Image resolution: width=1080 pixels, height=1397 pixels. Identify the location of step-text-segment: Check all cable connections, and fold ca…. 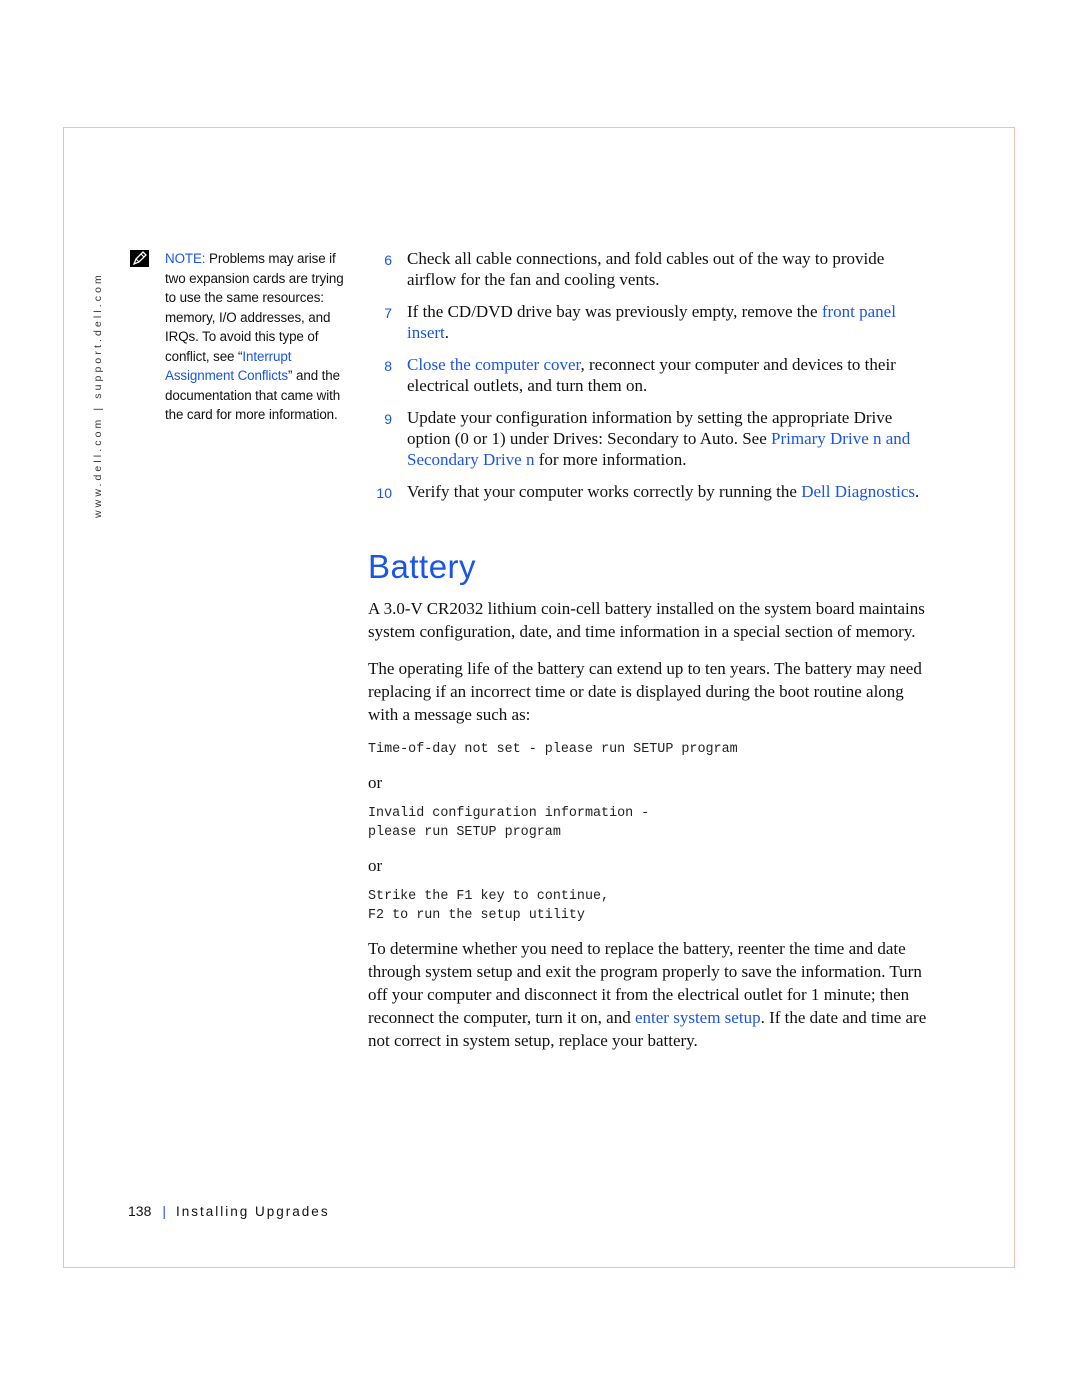
(646, 269).